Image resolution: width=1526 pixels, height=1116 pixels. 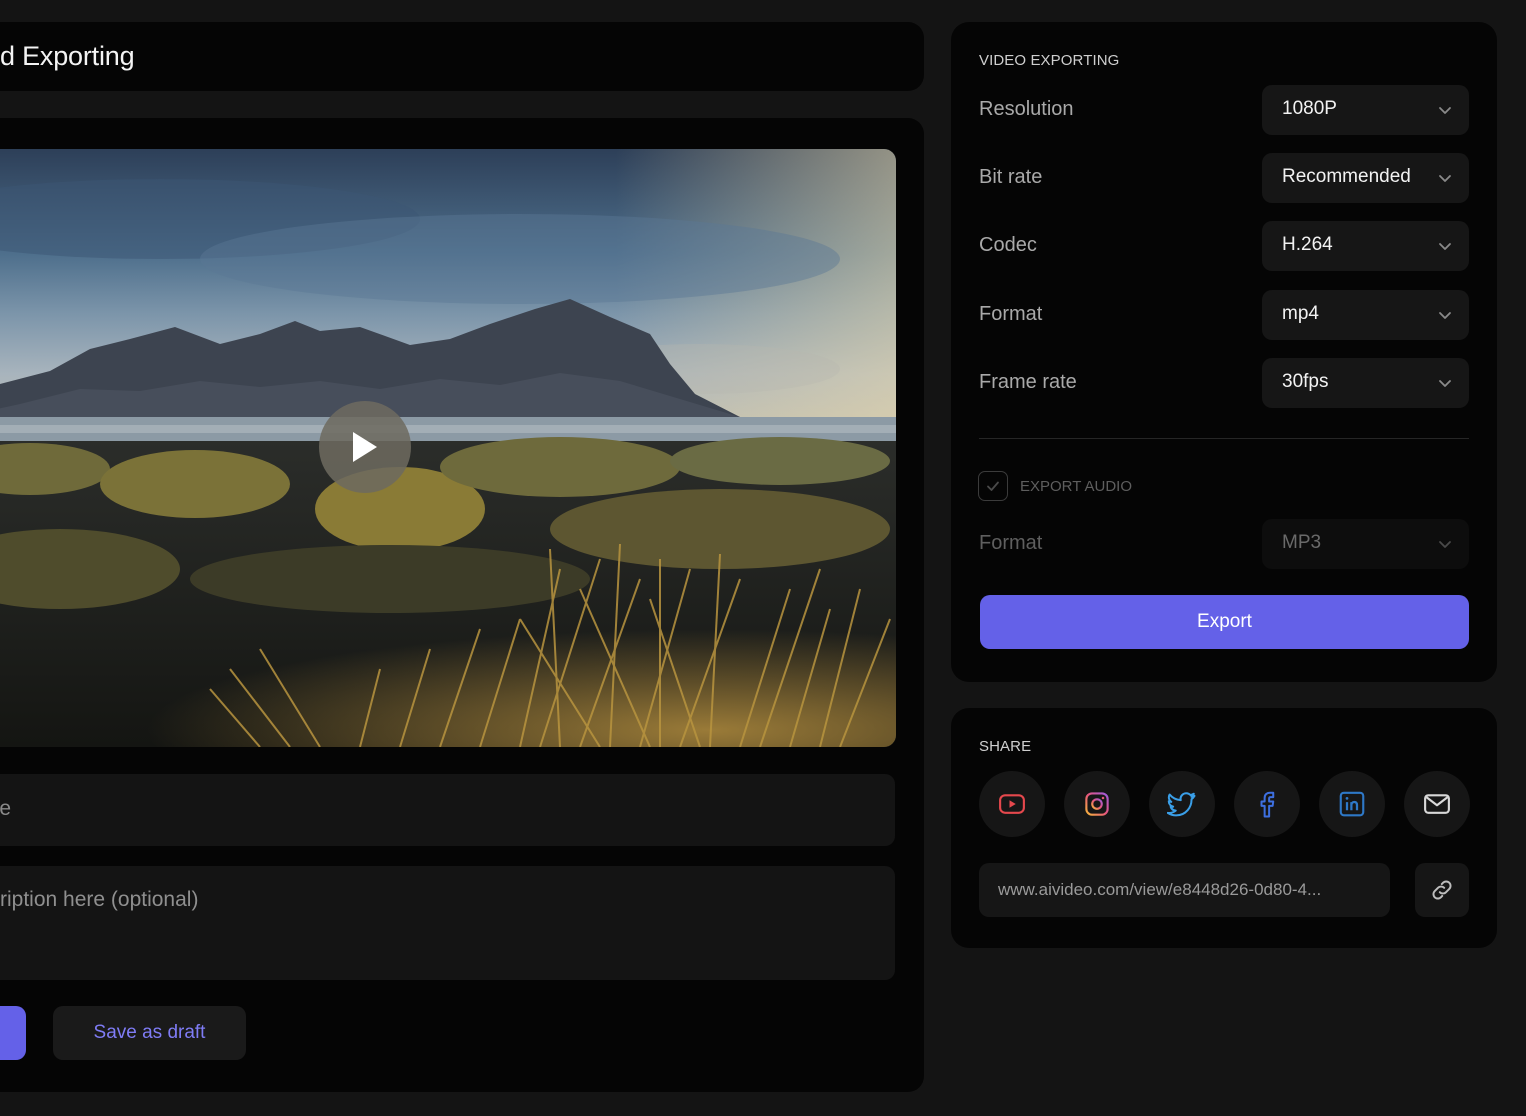 What do you see at coordinates (1224, 622) in the screenshot?
I see `export-button: Export` at bounding box center [1224, 622].